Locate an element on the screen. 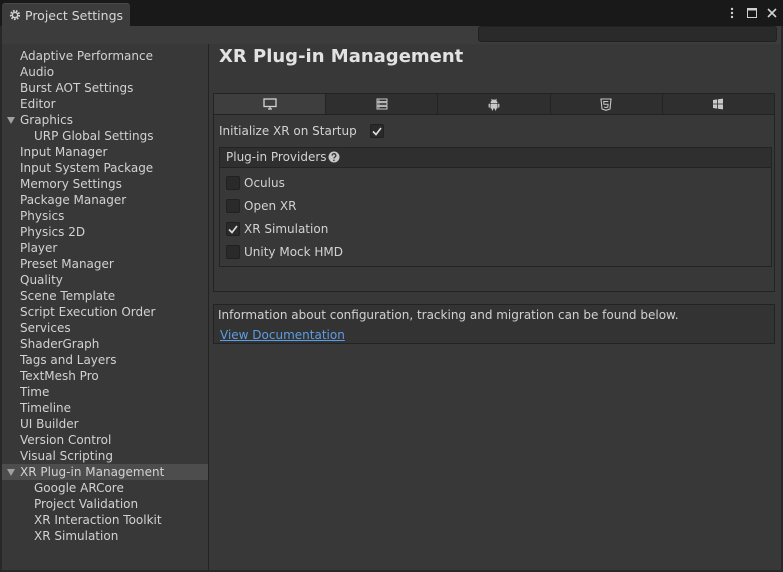 The width and height of the screenshot is (783, 572). sidebar-item: Graphics is located at coordinates (105, 120).